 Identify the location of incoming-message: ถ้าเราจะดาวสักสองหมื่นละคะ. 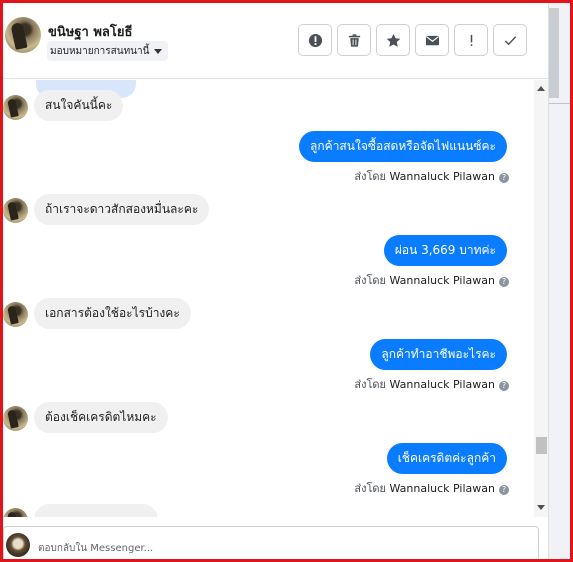
(122, 209).